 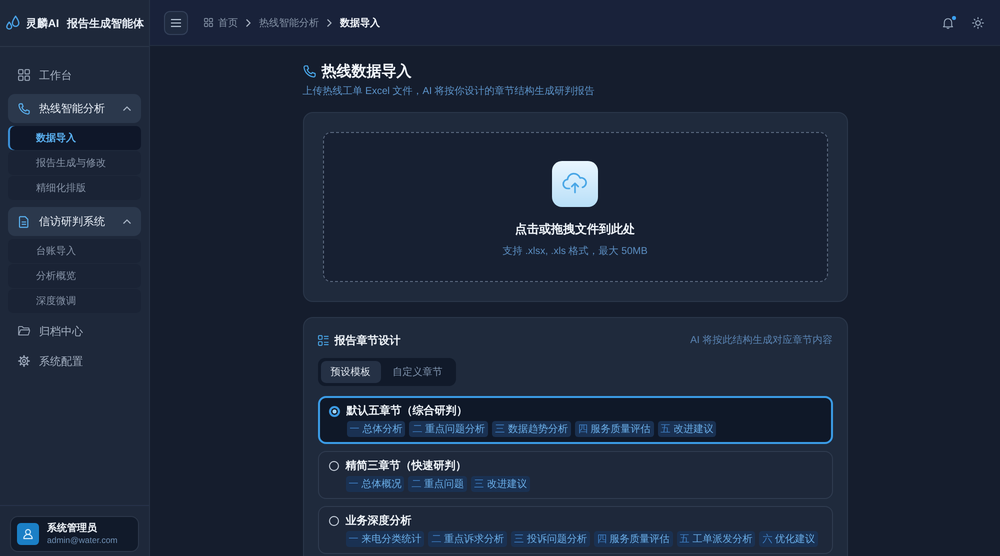 What do you see at coordinates (74, 188) in the screenshot?
I see `nav-subitem: 精细化排版` at bounding box center [74, 188].